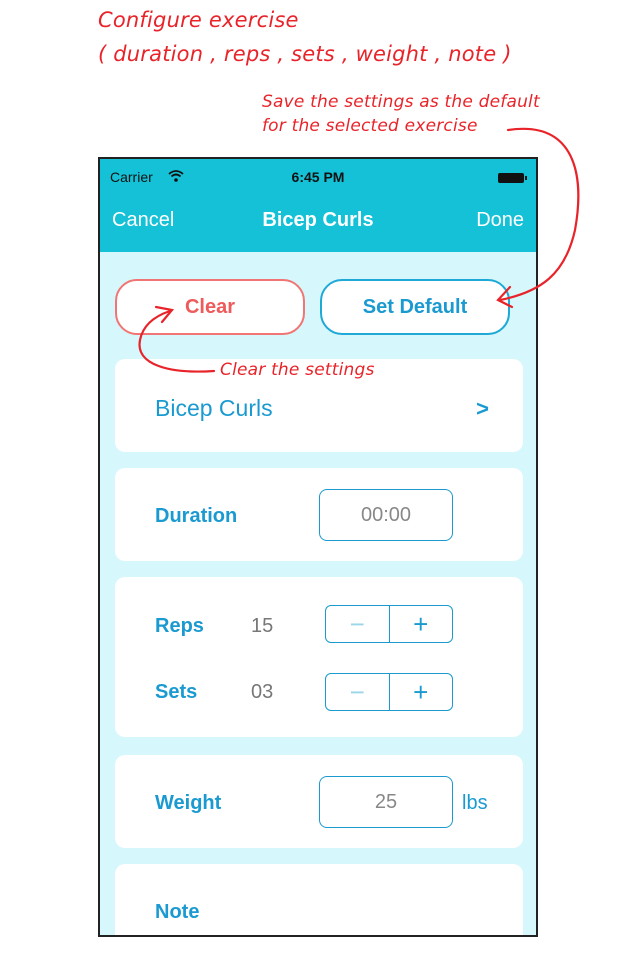 This screenshot has width=640, height=960. What do you see at coordinates (421, 692) in the screenshot?
I see `sets-increment-button: +` at bounding box center [421, 692].